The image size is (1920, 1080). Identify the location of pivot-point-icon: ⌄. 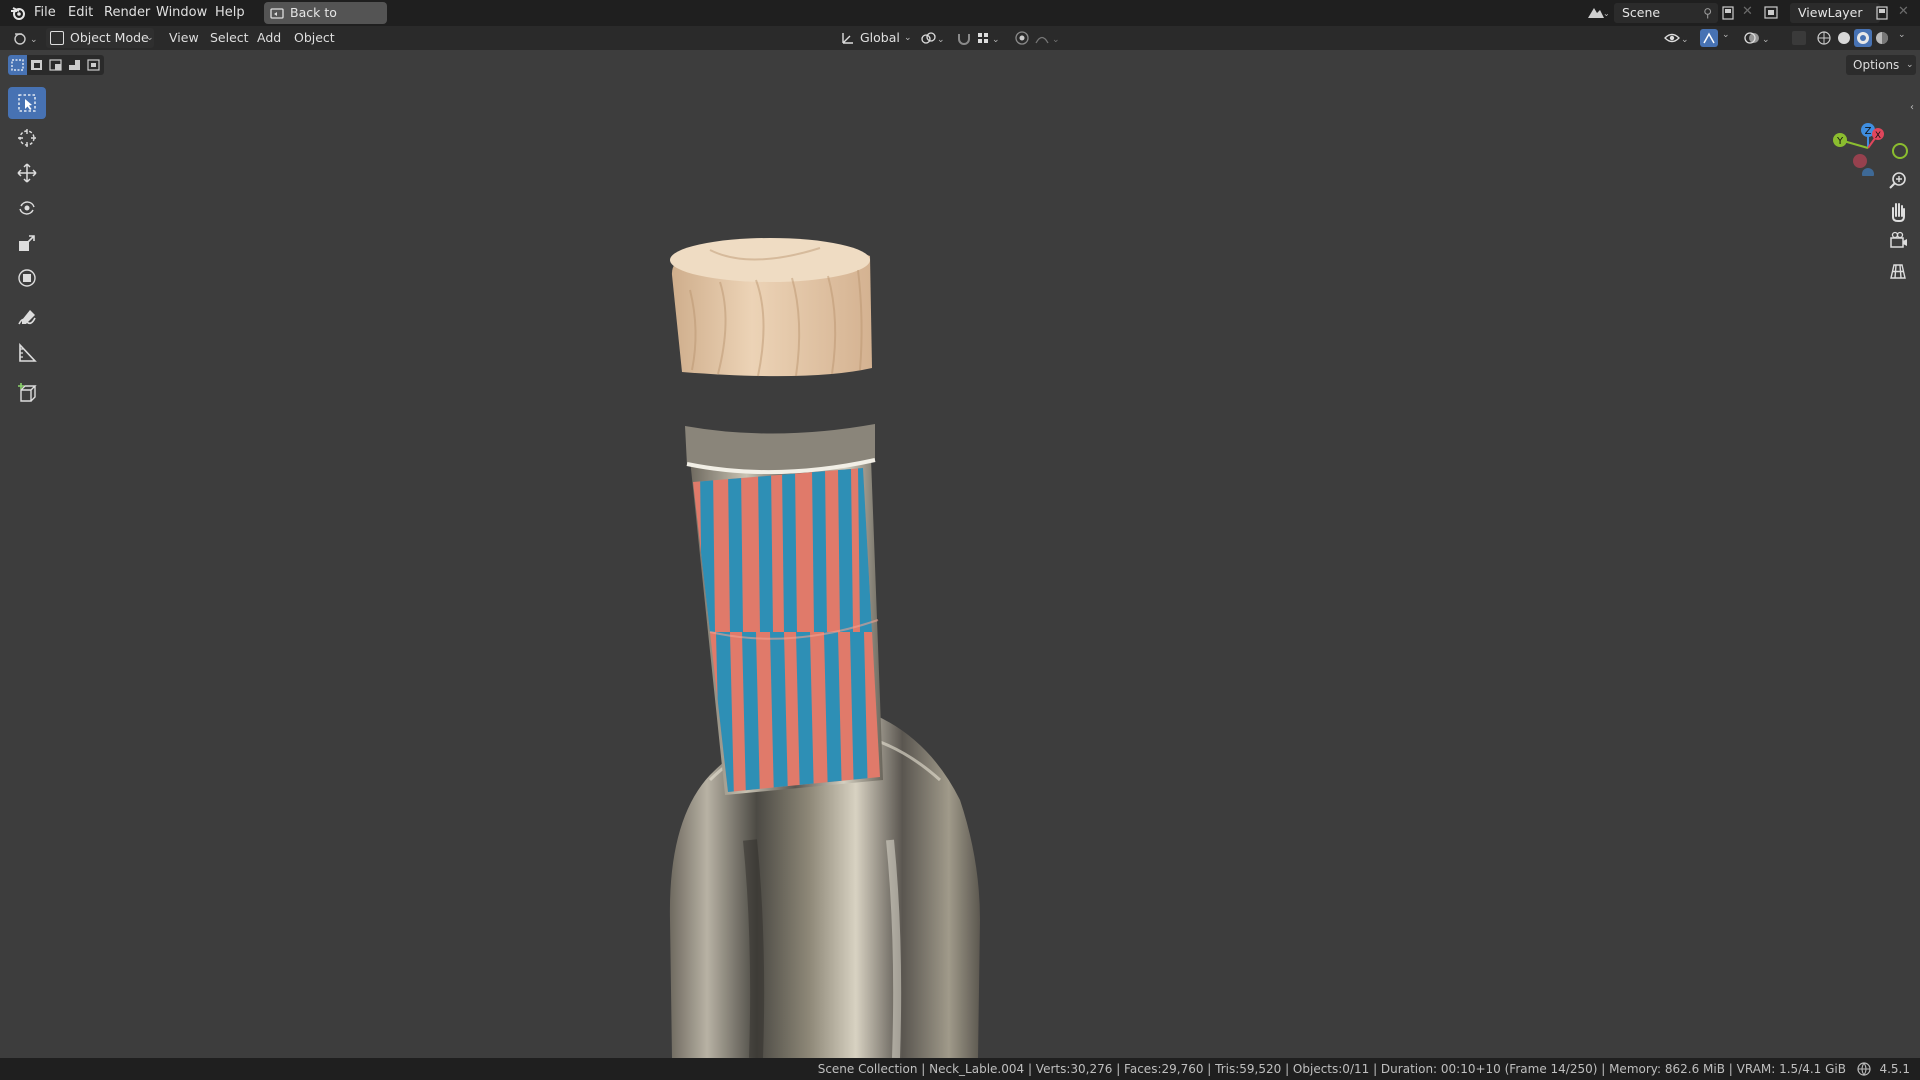
(933, 40).